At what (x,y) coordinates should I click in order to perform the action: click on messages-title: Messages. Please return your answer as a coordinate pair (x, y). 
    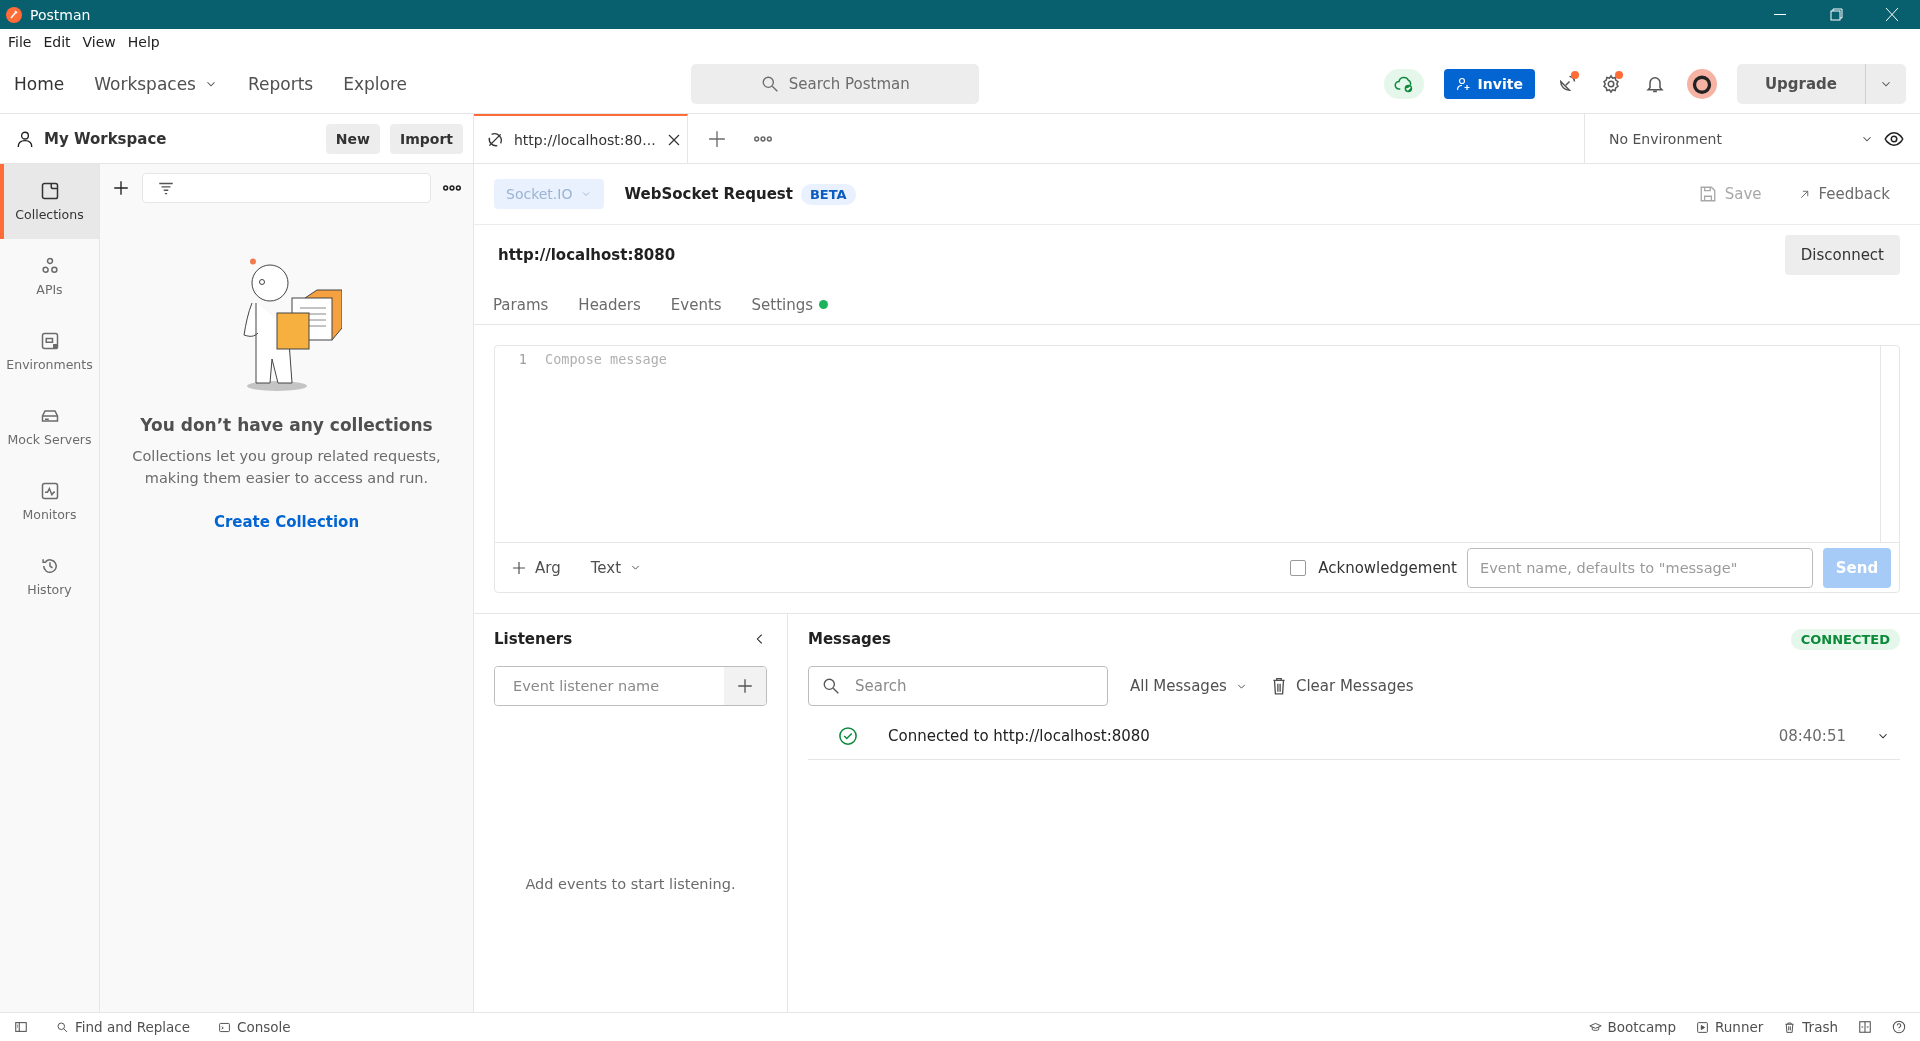
    Looking at the image, I should click on (849, 639).